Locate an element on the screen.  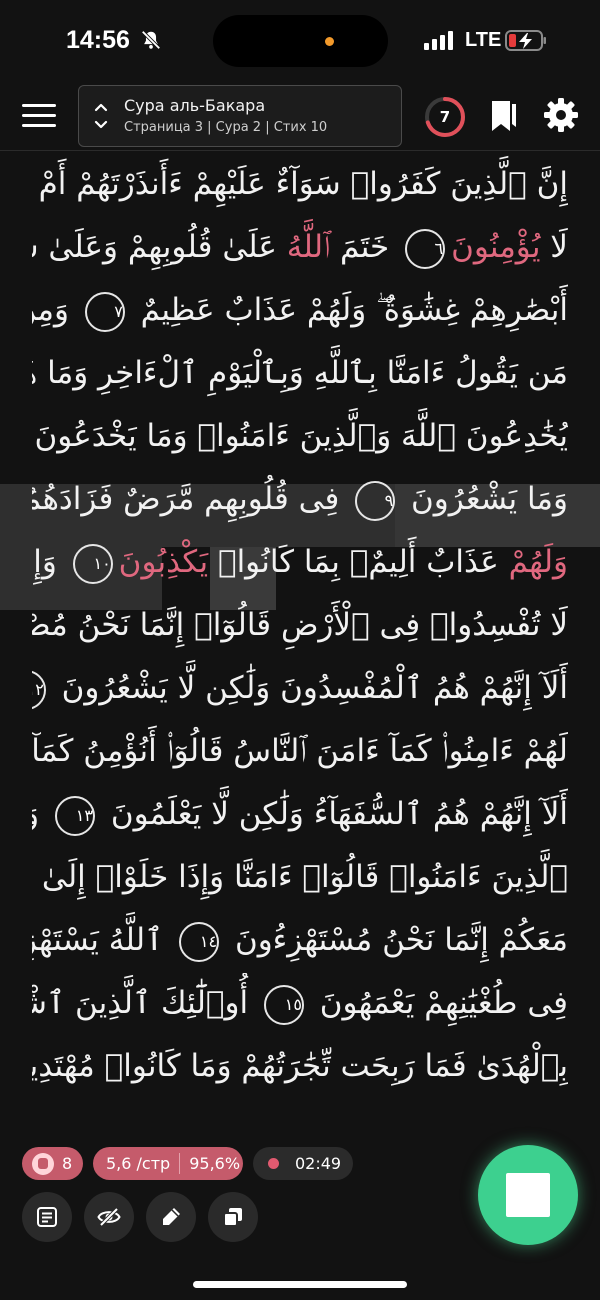
streak-chip: 8 is located at coordinates (52, 1163).